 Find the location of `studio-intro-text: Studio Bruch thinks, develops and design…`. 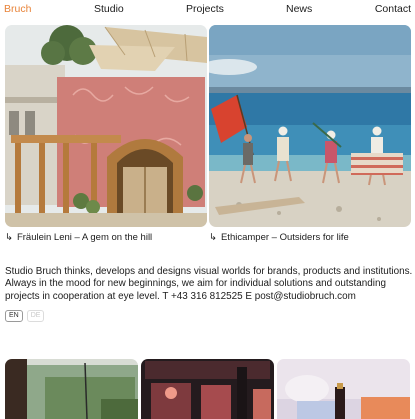

studio-intro-text: Studio Bruch thinks, develops and design… is located at coordinates (209, 284).